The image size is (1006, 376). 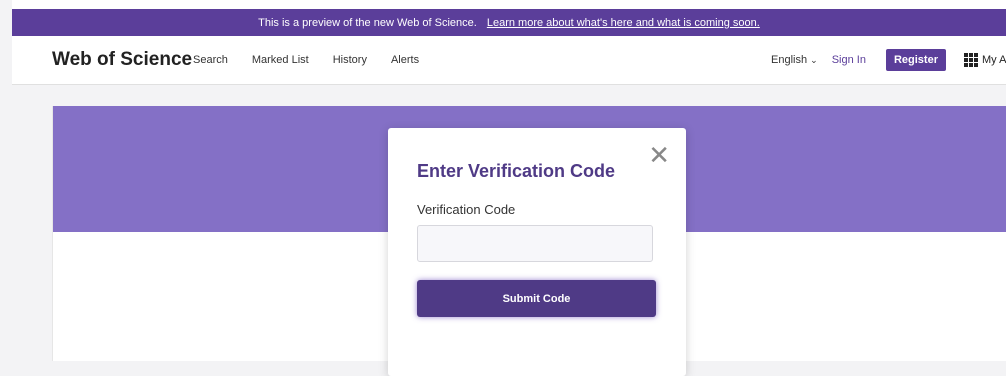 What do you see at coordinates (210, 60) in the screenshot?
I see `nav-search: Search` at bounding box center [210, 60].